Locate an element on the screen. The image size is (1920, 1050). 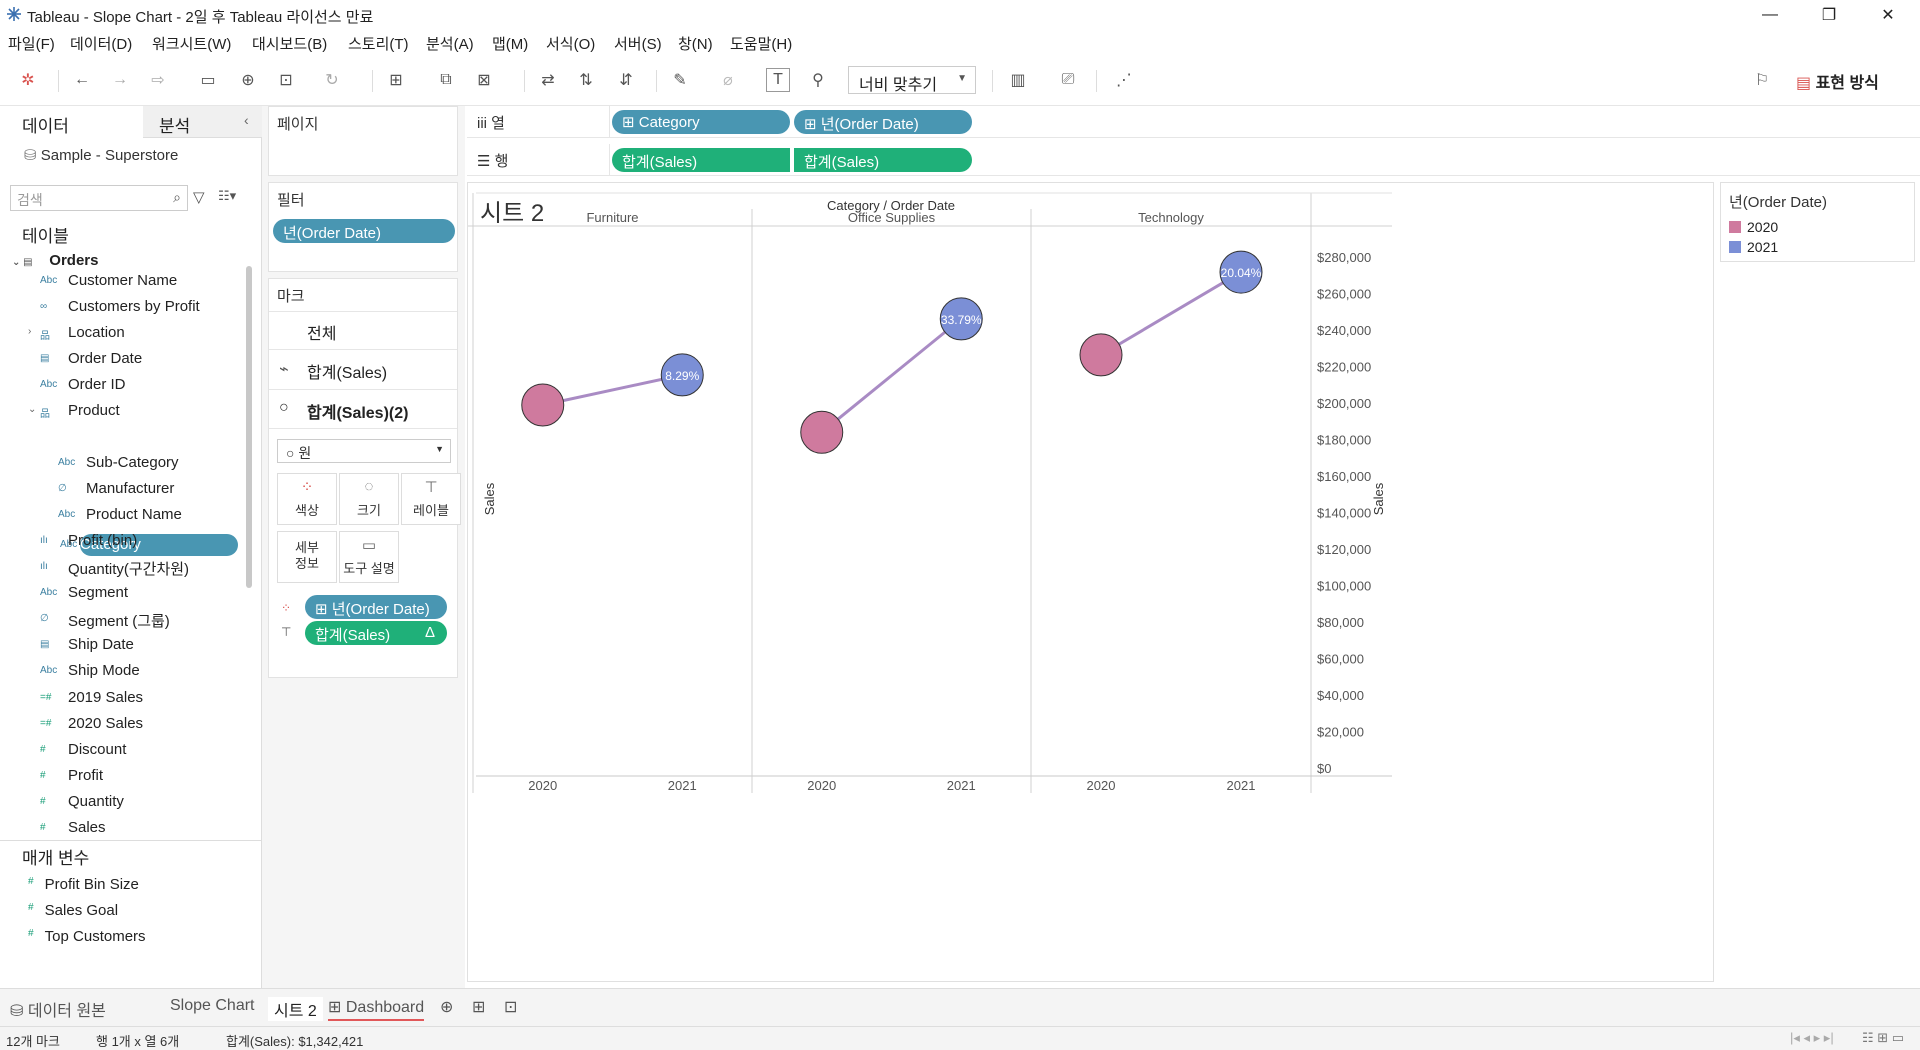
minimize-button: — is located at coordinates (1770, 15).